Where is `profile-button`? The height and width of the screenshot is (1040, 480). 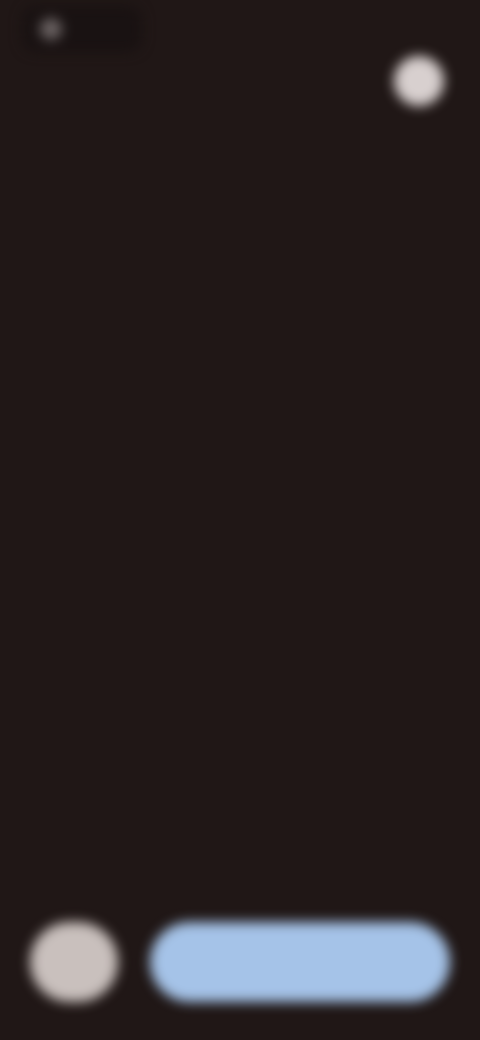
profile-button is located at coordinates (419, 81).